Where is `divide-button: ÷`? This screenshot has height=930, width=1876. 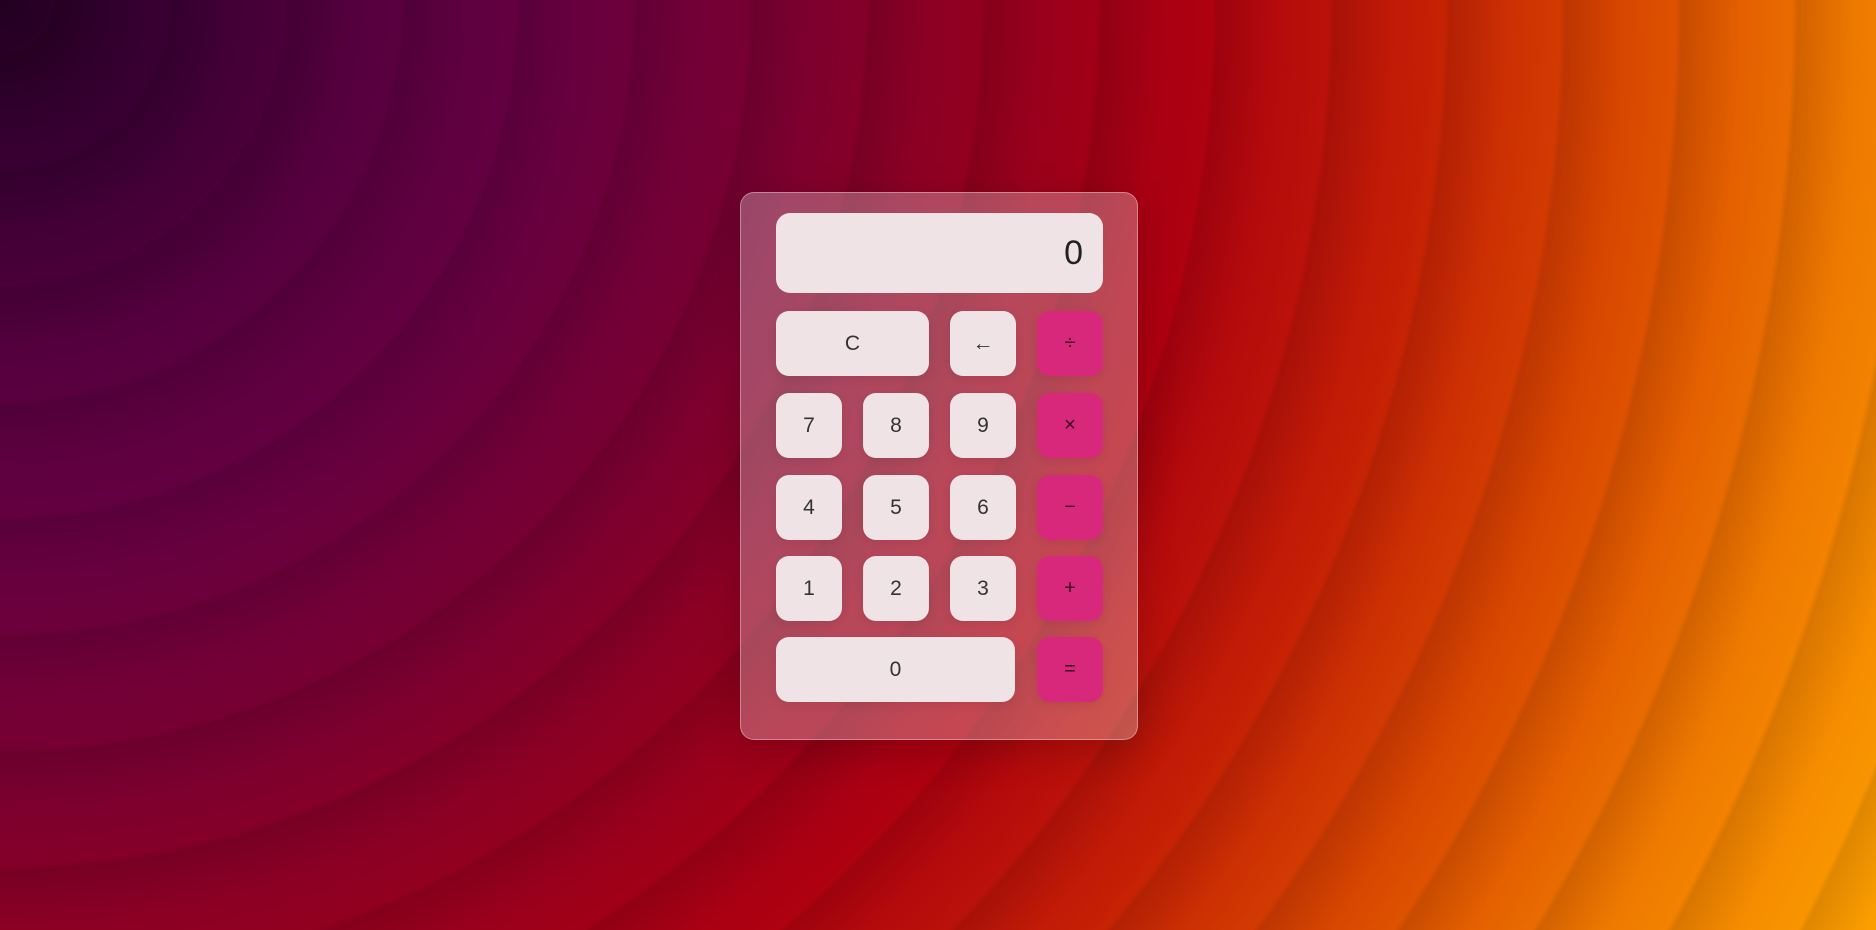
divide-button: ÷ is located at coordinates (1070, 343).